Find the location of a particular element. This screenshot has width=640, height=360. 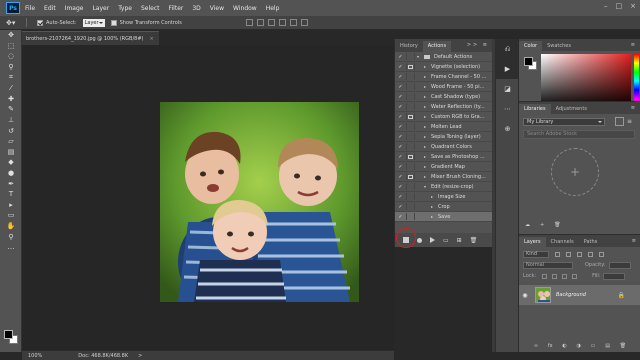

filter-shape-icon is located at coordinates (590, 254).